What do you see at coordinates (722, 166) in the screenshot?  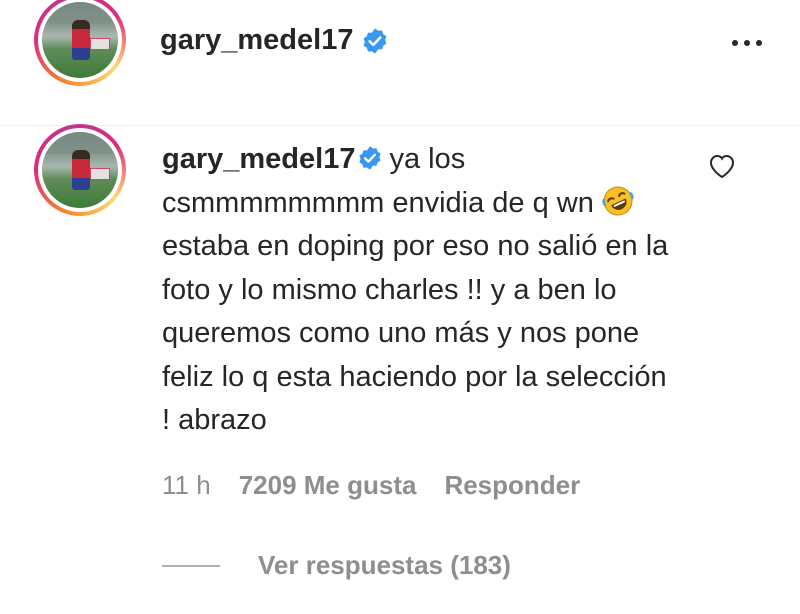 I see `heart-icon` at bounding box center [722, 166].